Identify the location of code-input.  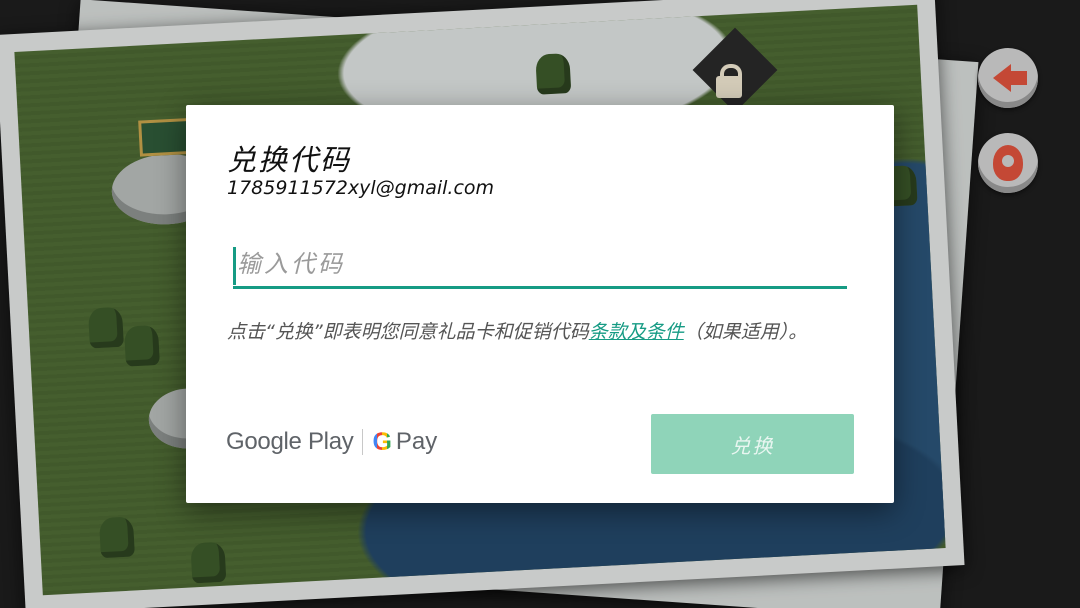
(540, 264).